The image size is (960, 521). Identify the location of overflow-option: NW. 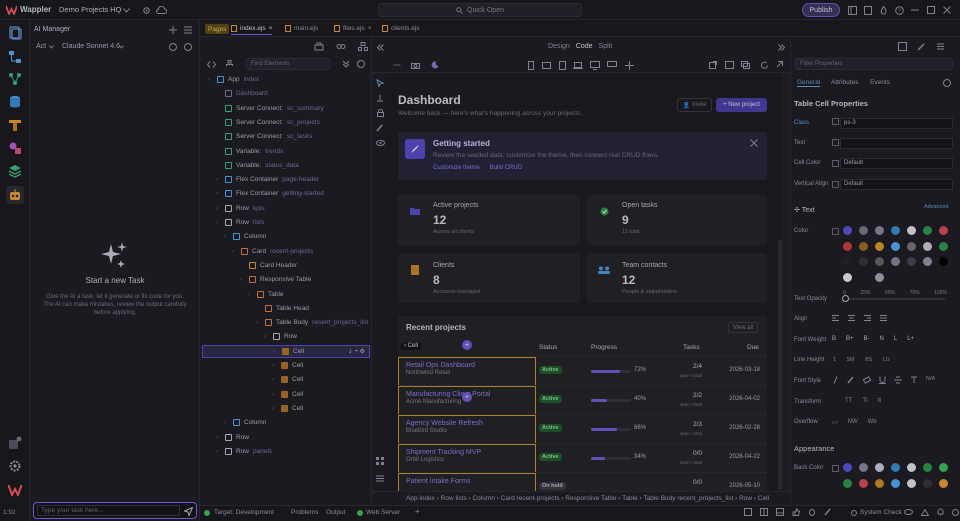
(853, 422).